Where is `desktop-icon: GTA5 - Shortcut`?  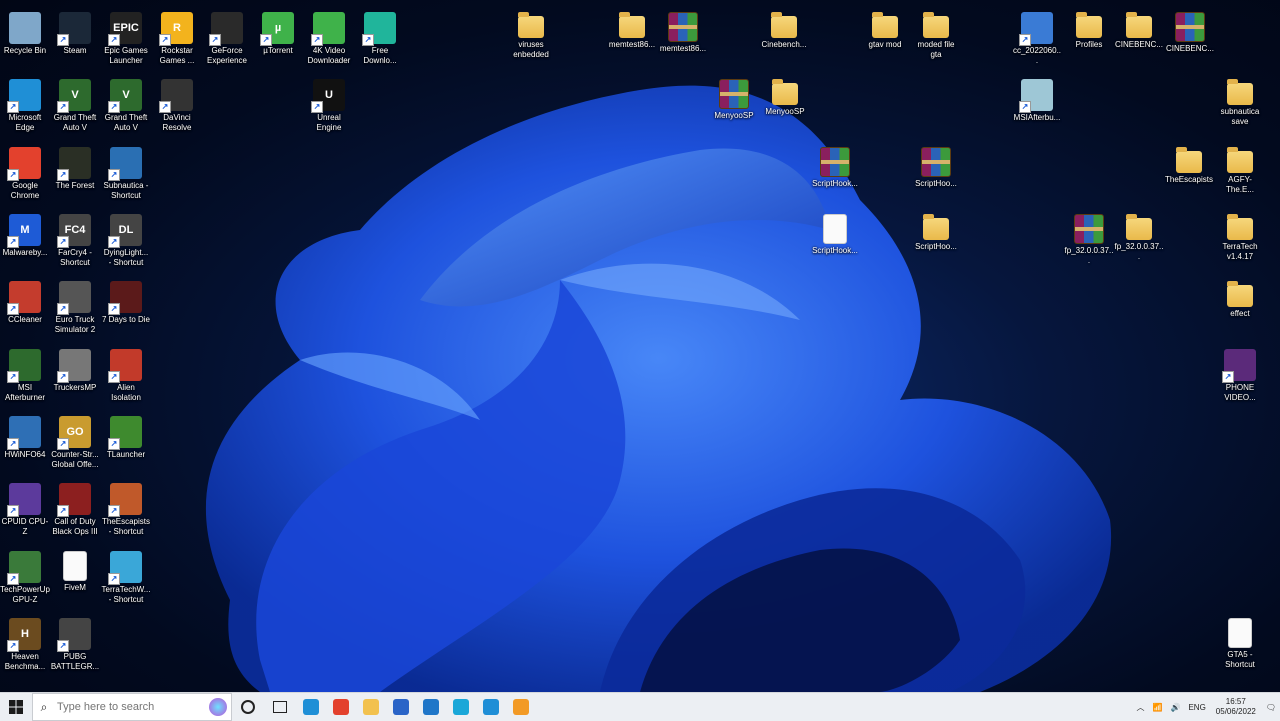 desktop-icon: GTA5 - Shortcut is located at coordinates (1240, 640).